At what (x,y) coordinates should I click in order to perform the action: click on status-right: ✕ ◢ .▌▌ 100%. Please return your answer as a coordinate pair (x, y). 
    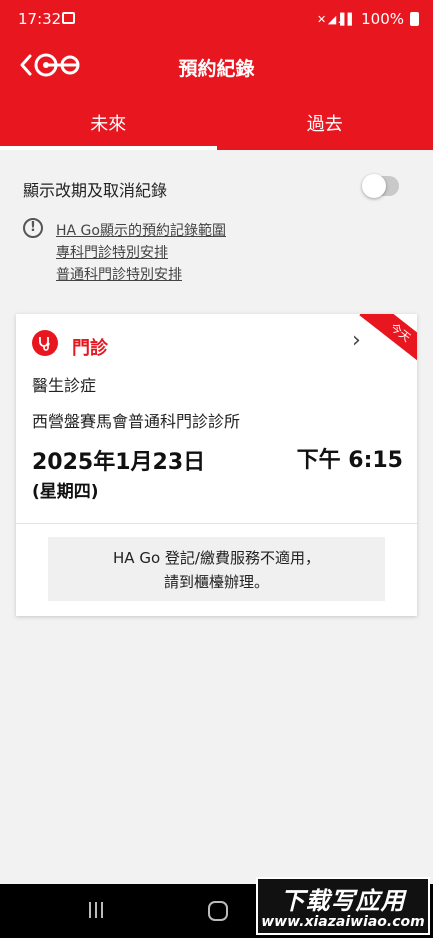
    Looking at the image, I should click on (368, 19).